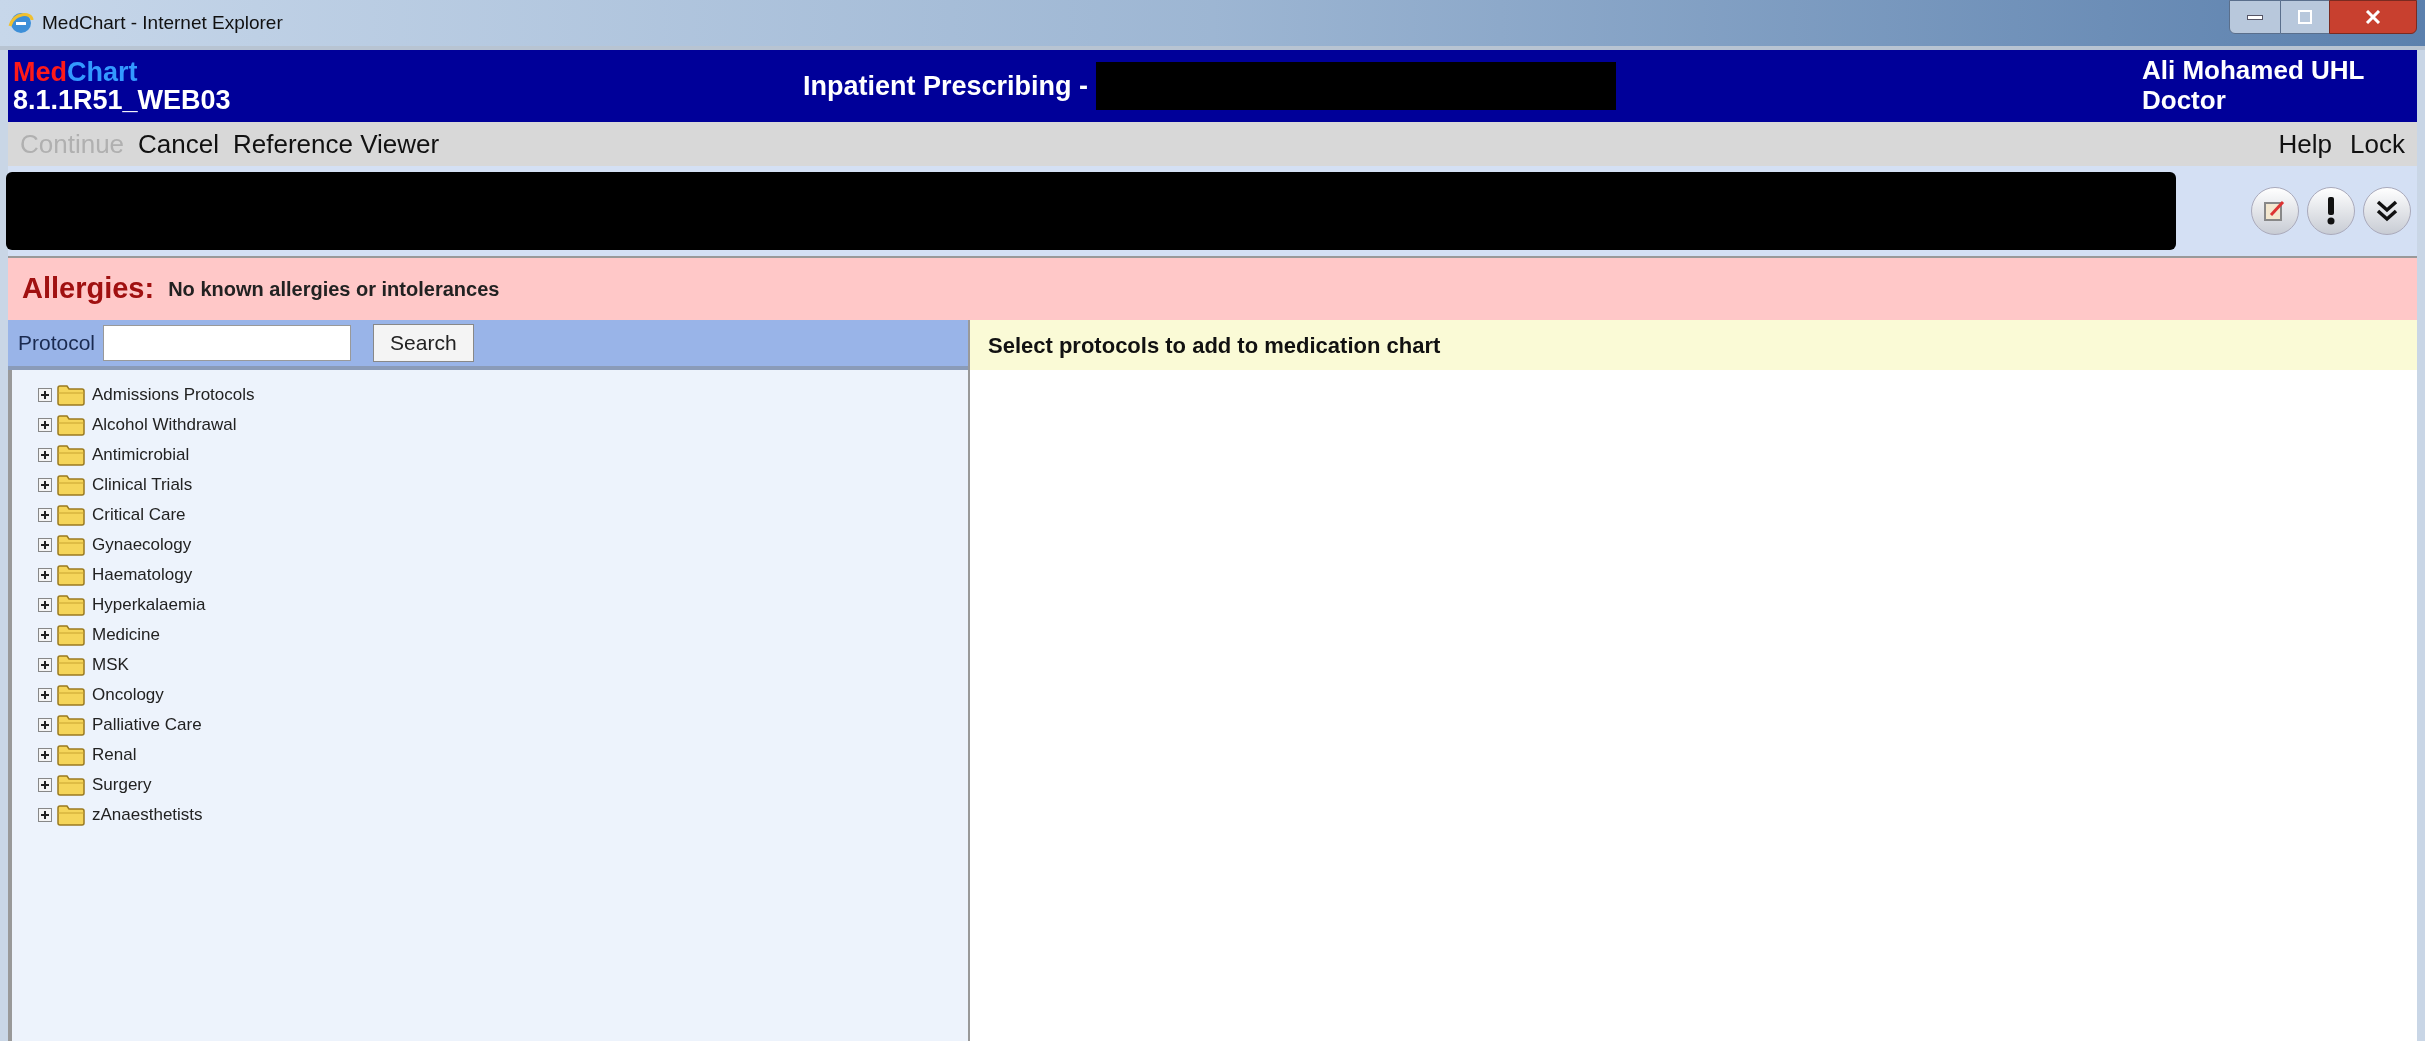 The width and height of the screenshot is (2425, 1041). I want to click on allergies-text: No known allergies or intolerances, so click(334, 289).